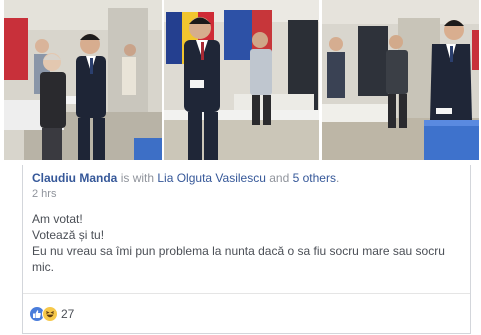 The width and height of the screenshot is (481, 335). I want to click on post-line-2: Votează și tu!, so click(68, 235).